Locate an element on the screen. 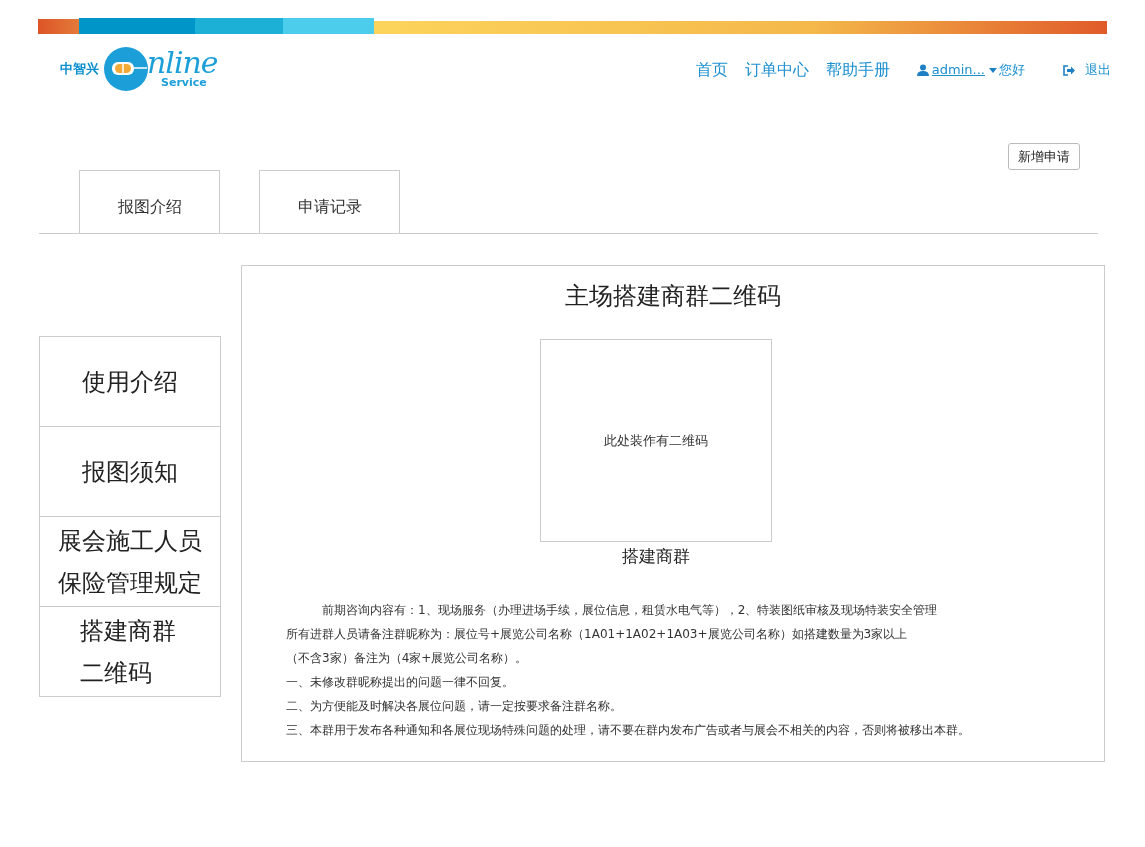  nav-link: 帮助手册 is located at coordinates (857, 70).